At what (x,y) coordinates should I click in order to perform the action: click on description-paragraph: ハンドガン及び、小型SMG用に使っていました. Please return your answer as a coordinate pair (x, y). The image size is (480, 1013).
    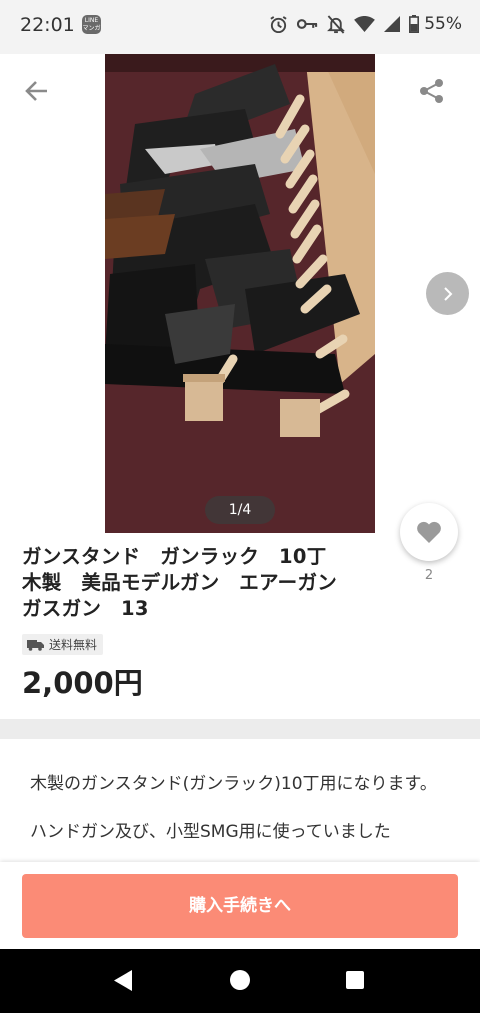
    Looking at the image, I should click on (210, 832).